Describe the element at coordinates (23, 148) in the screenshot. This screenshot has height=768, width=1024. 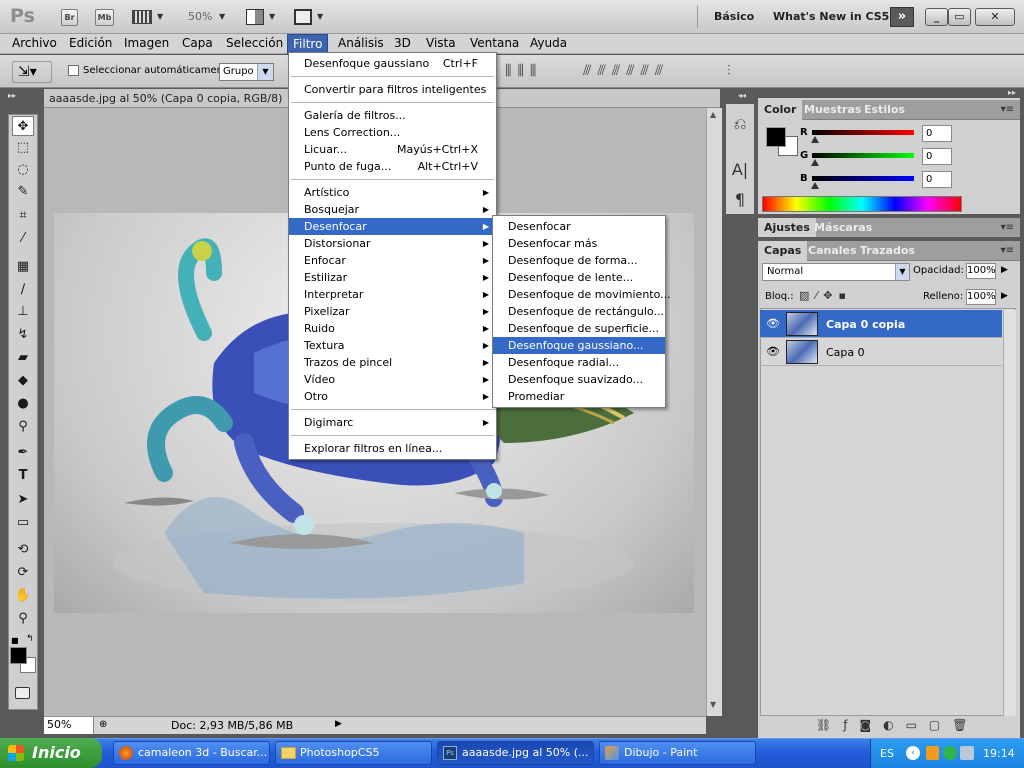
I see `marquee-tool-icon: ⬚` at that location.